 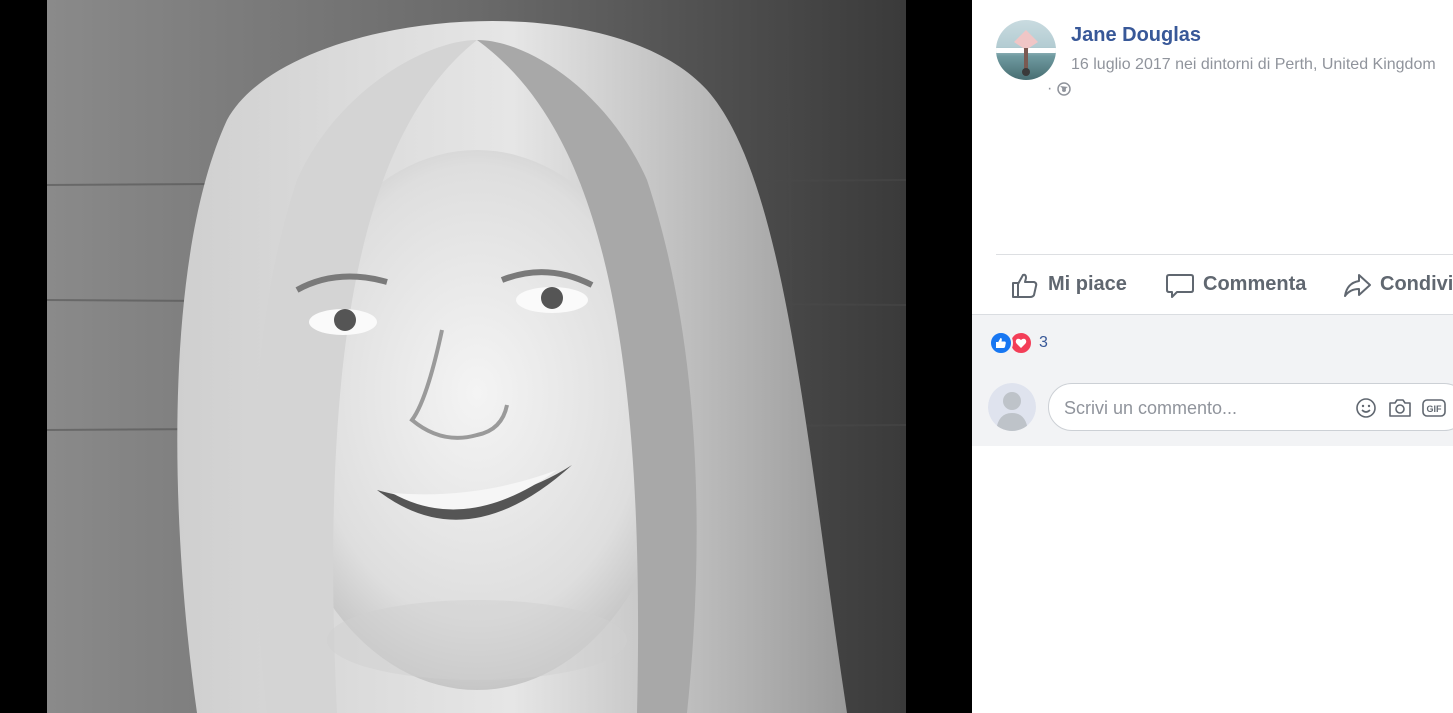 What do you see at coordinates (1416, 284) in the screenshot?
I see `share-label: Condividi` at bounding box center [1416, 284].